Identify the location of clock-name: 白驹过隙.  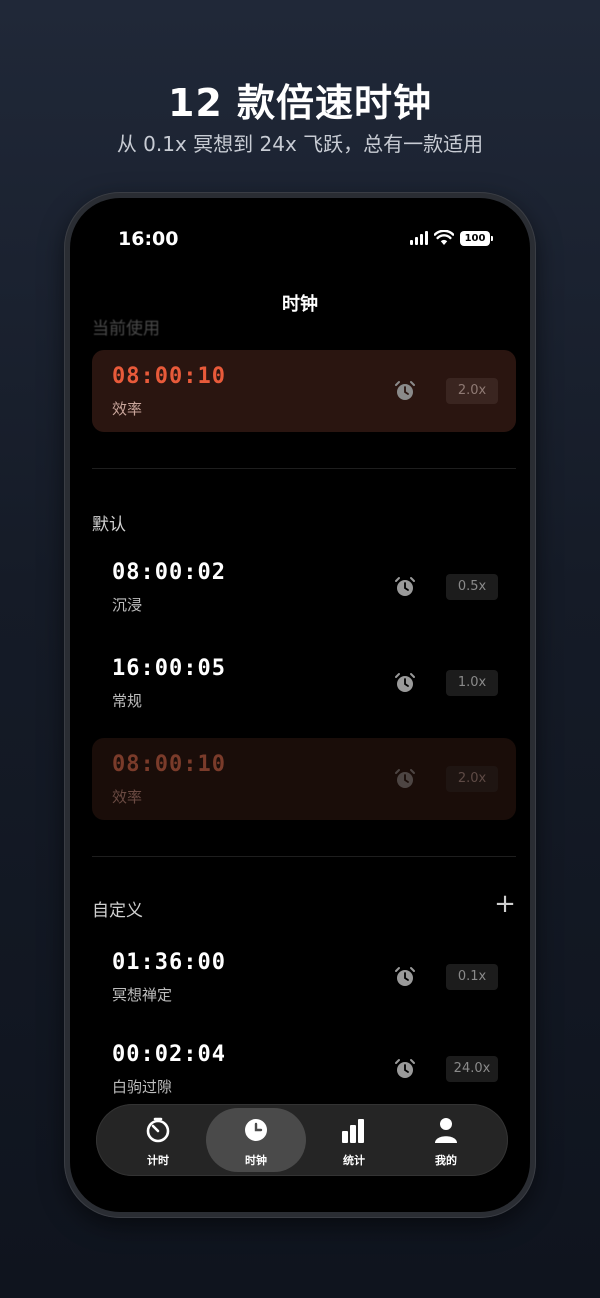
(142, 1087).